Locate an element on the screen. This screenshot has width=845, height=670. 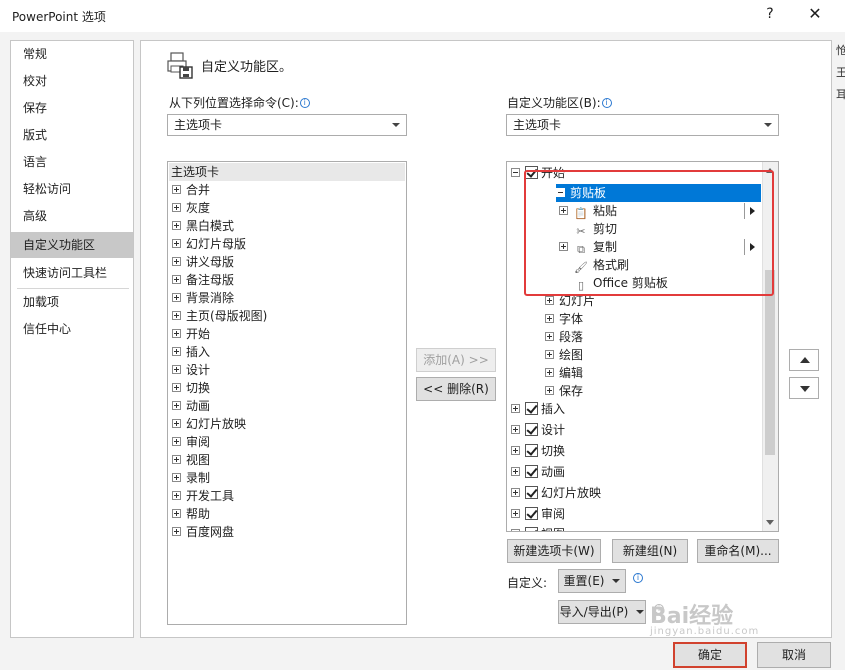
tree-item-tab: 审阅 is located at coordinates (538, 514).